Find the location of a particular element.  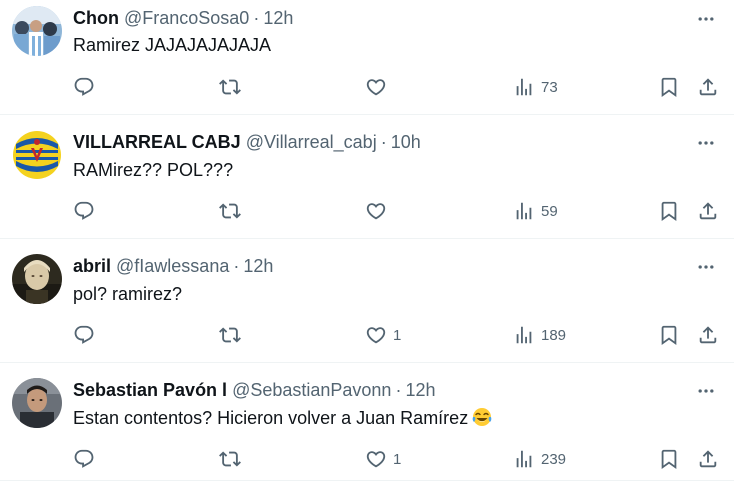

view-count: 59 is located at coordinates (549, 211).